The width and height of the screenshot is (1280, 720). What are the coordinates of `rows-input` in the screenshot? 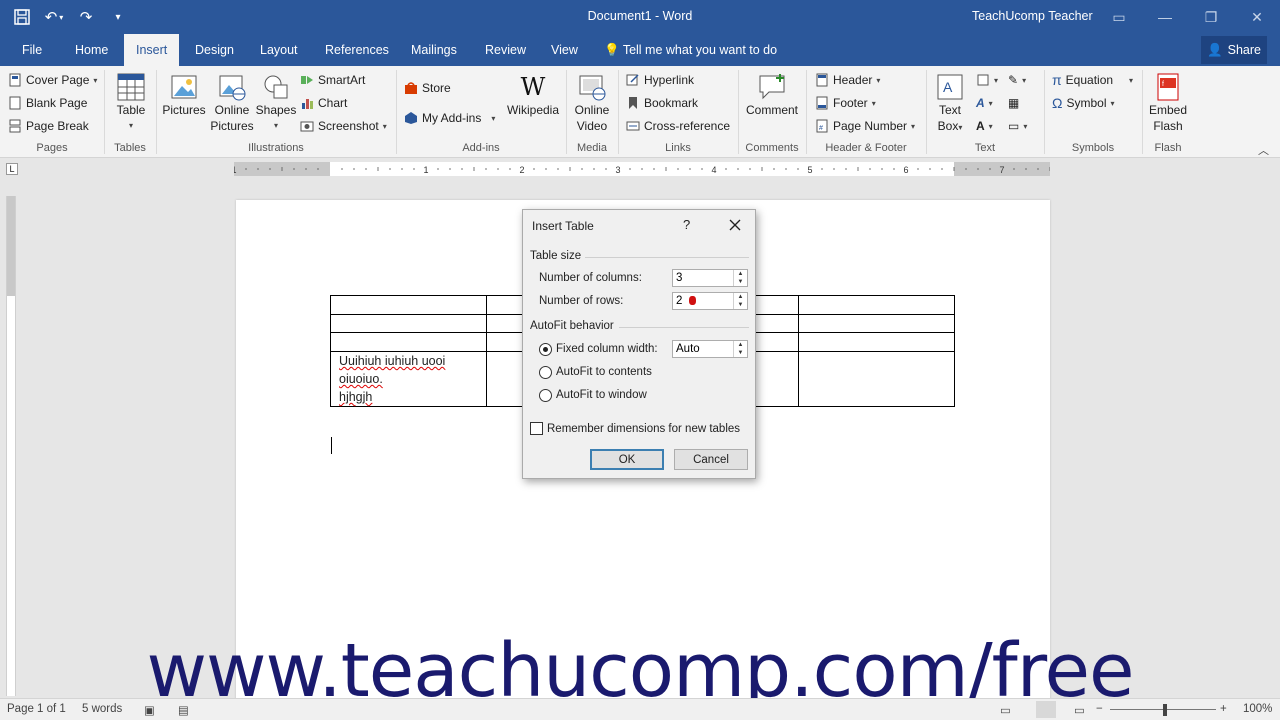 It's located at (703, 301).